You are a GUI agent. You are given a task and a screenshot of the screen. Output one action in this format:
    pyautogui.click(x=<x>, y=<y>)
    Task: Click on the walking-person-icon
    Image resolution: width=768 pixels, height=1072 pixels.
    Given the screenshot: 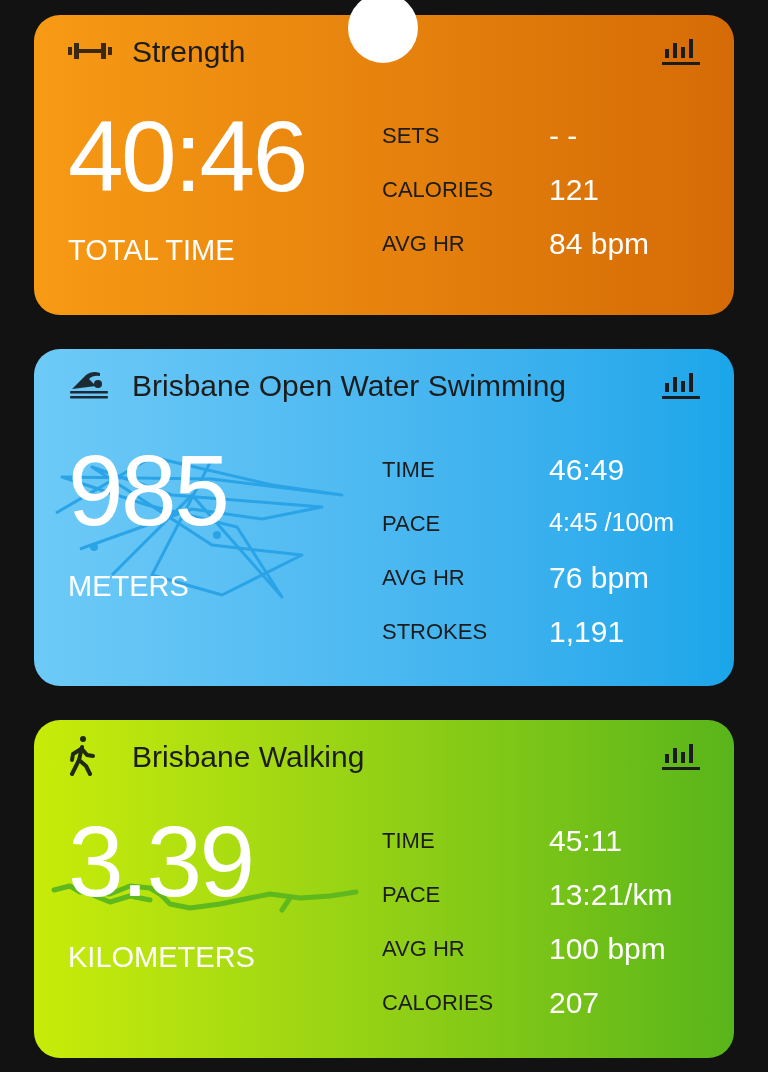 What is the action you would take?
    pyautogui.click(x=82, y=756)
    